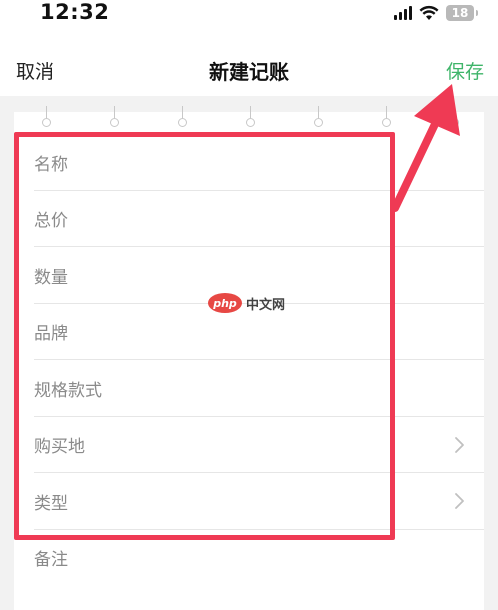 This screenshot has height=610, width=498. I want to click on name-field: 名称, so click(249, 162).